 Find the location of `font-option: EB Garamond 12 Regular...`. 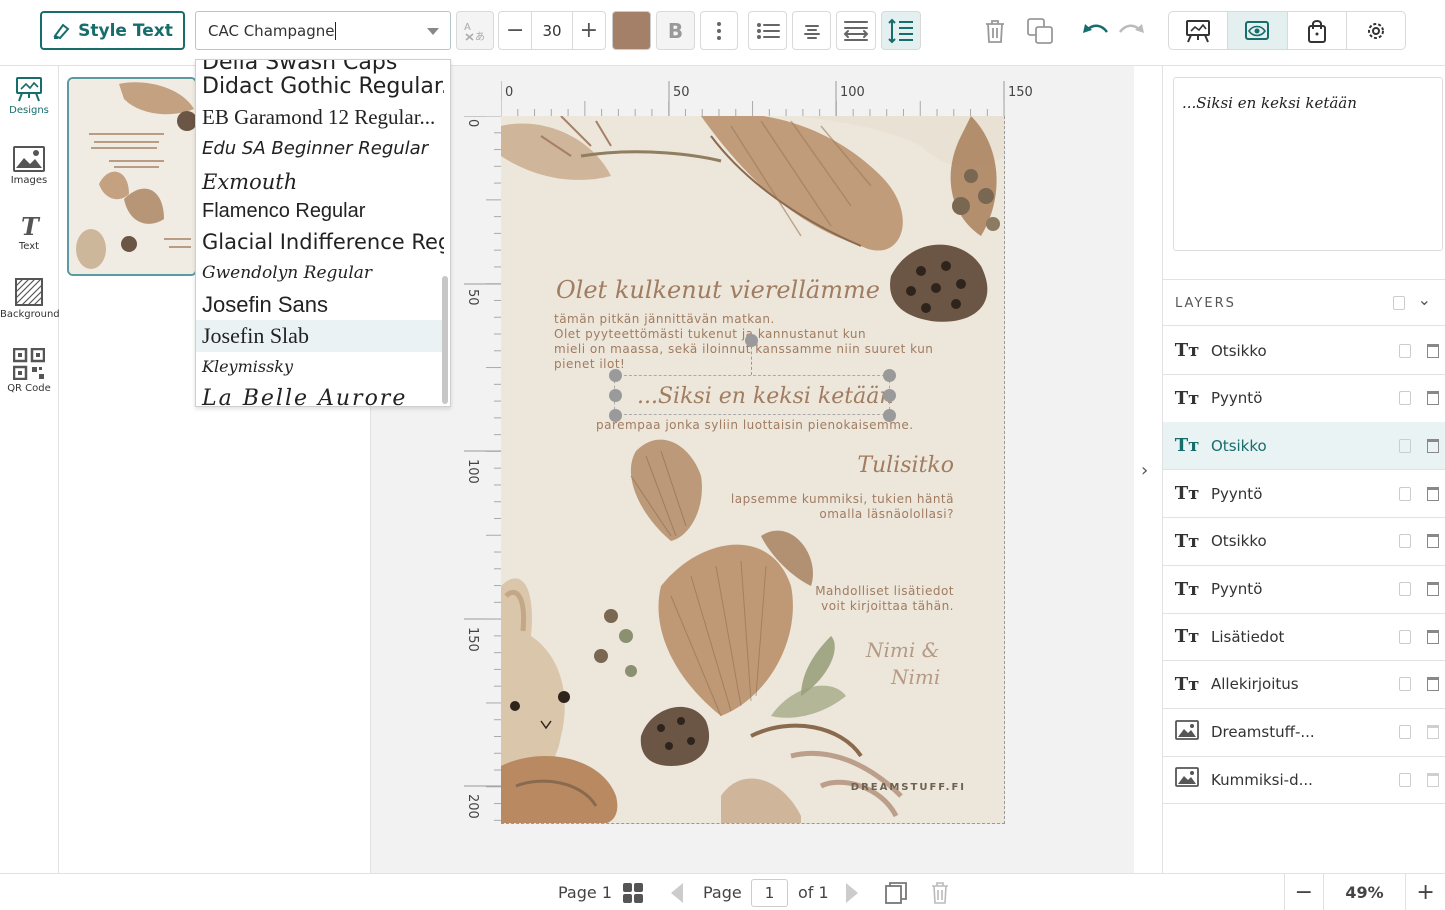

font-option: EB Garamond 12 Regular... is located at coordinates (320, 117).